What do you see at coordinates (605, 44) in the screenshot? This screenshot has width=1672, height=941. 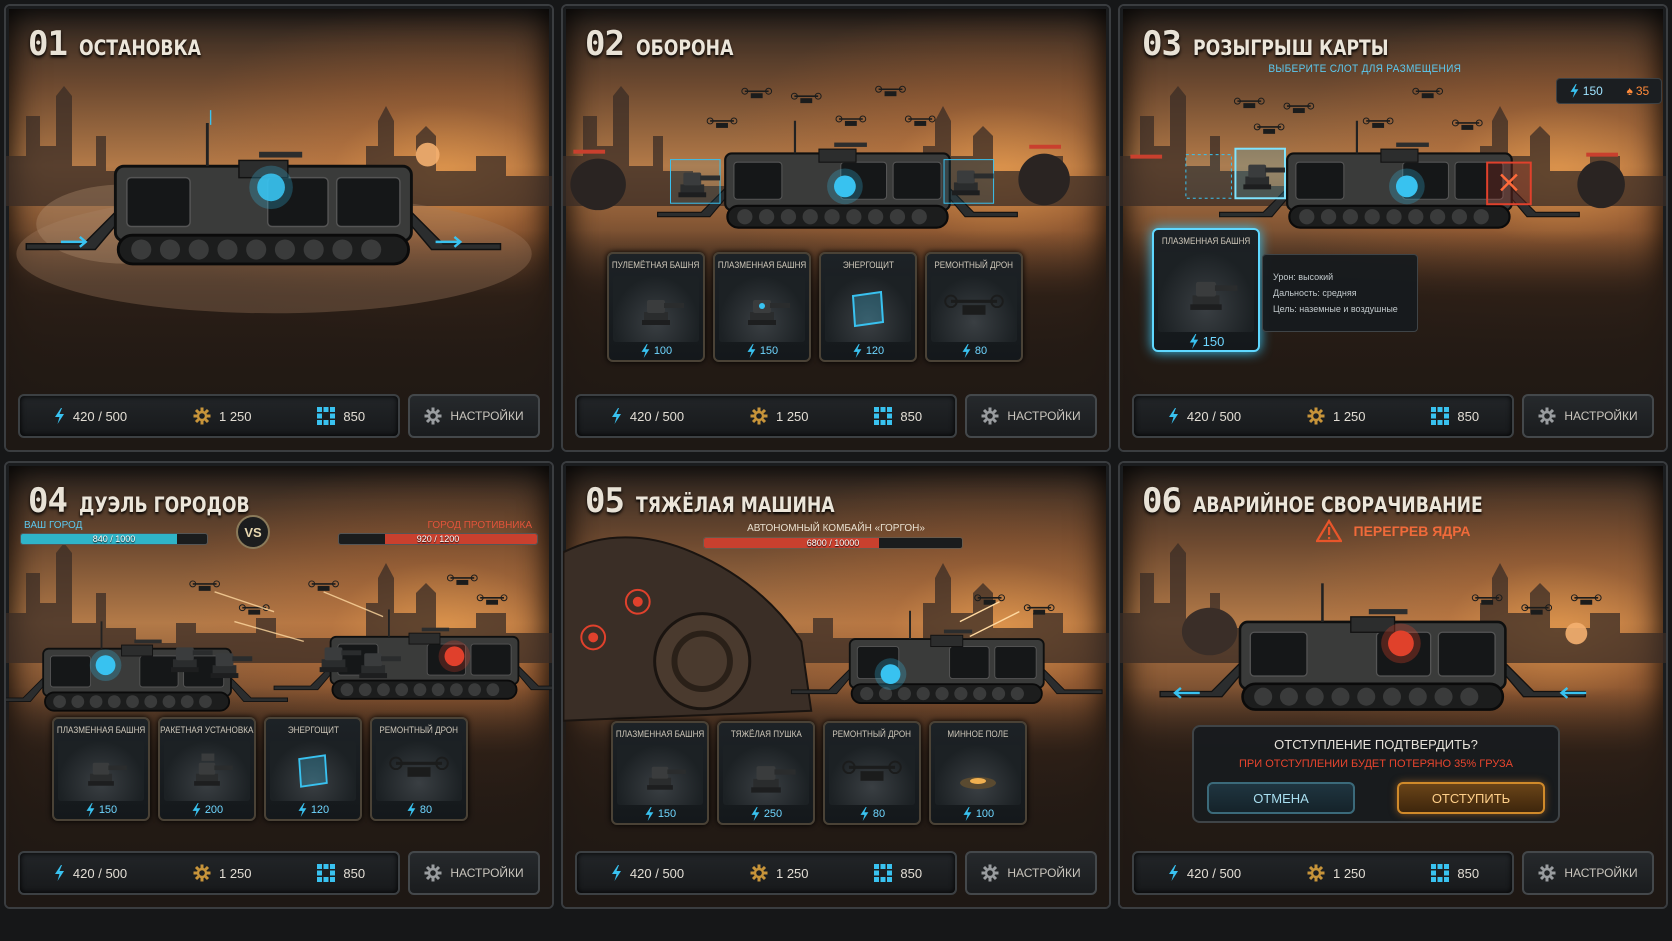 I see `panel-number: 02` at bounding box center [605, 44].